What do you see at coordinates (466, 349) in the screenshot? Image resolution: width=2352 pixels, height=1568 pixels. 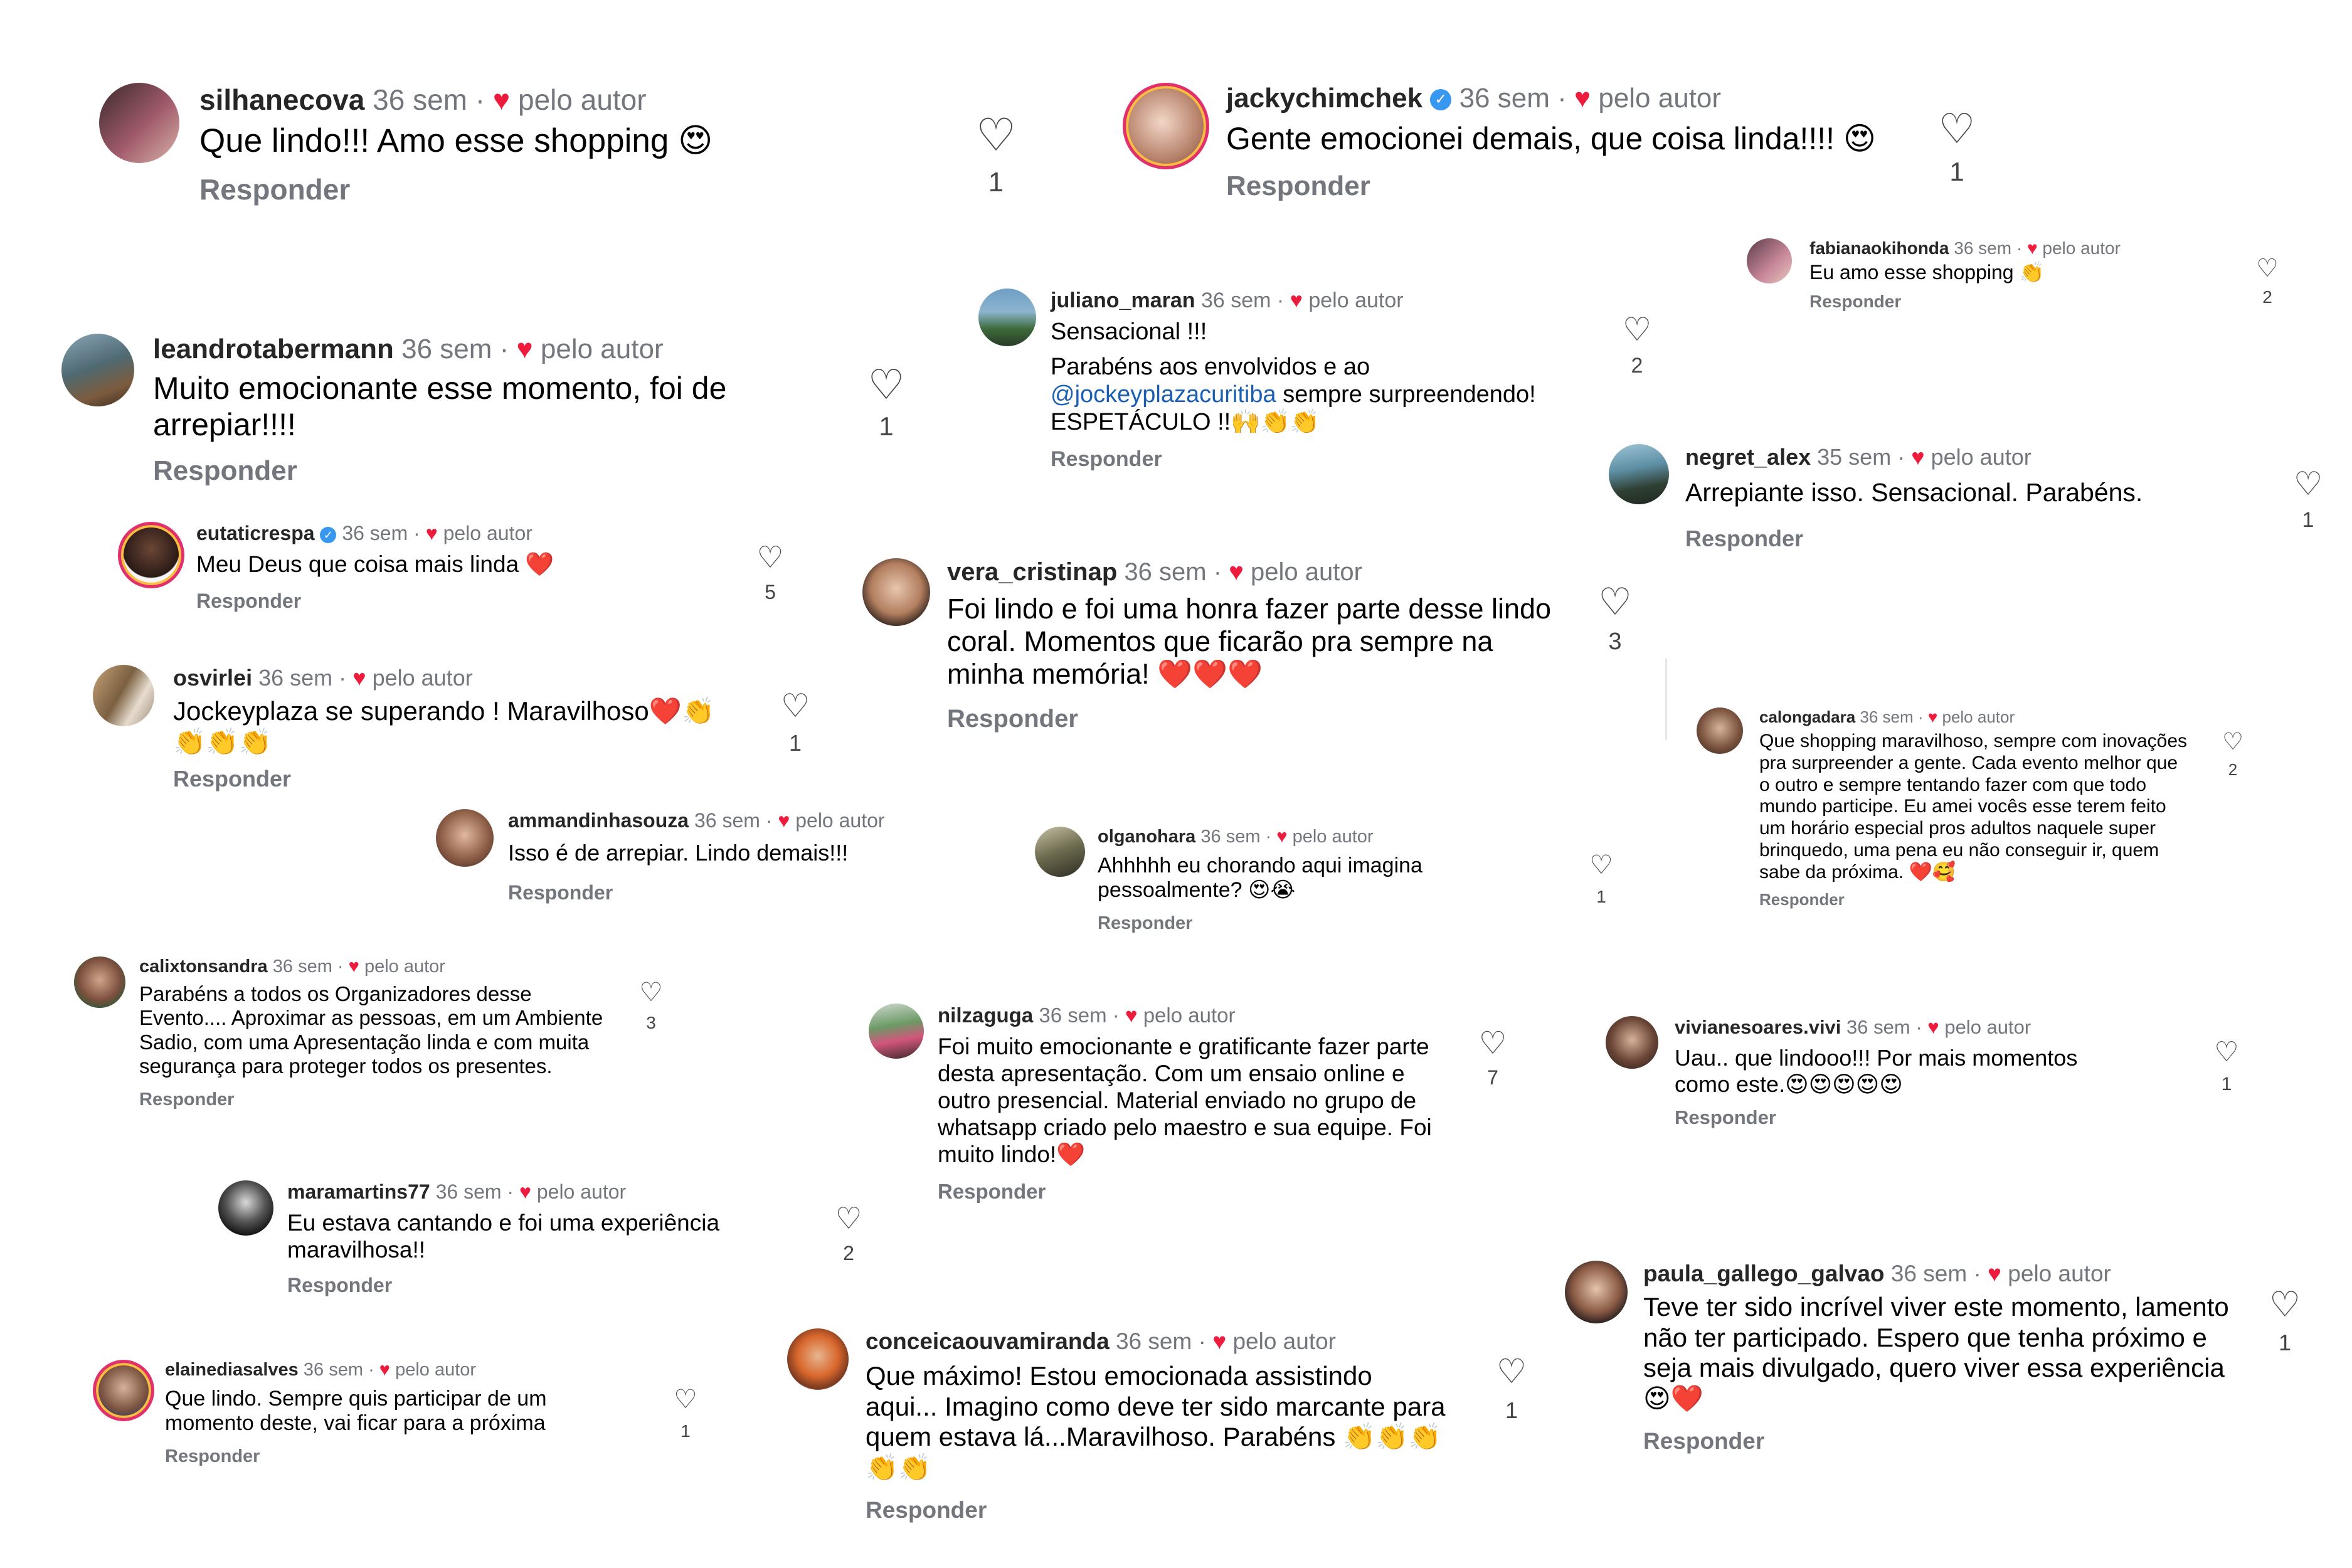 I see `comment-header: leandrotabermann 36 sem · ♥ pelo autor` at bounding box center [466, 349].